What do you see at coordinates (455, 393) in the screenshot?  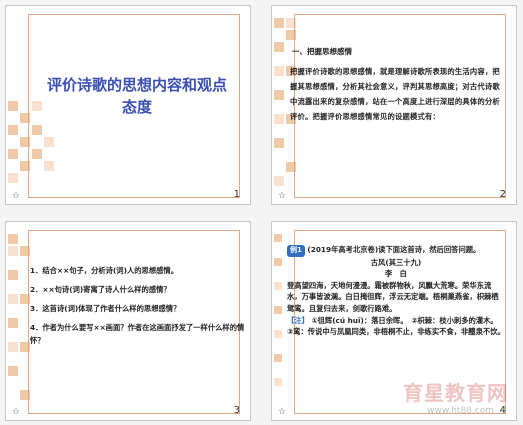 I see `watermark-logo: 育星教育网` at bounding box center [455, 393].